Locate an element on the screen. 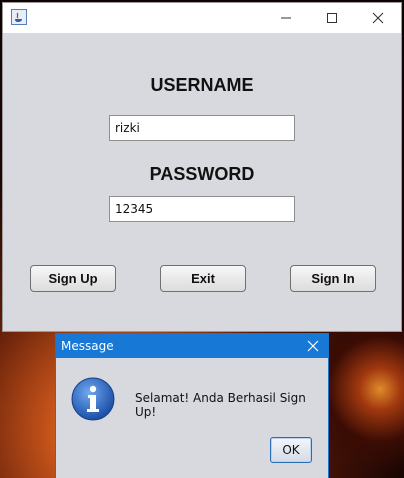  dialog-close-button is located at coordinates (313, 346).